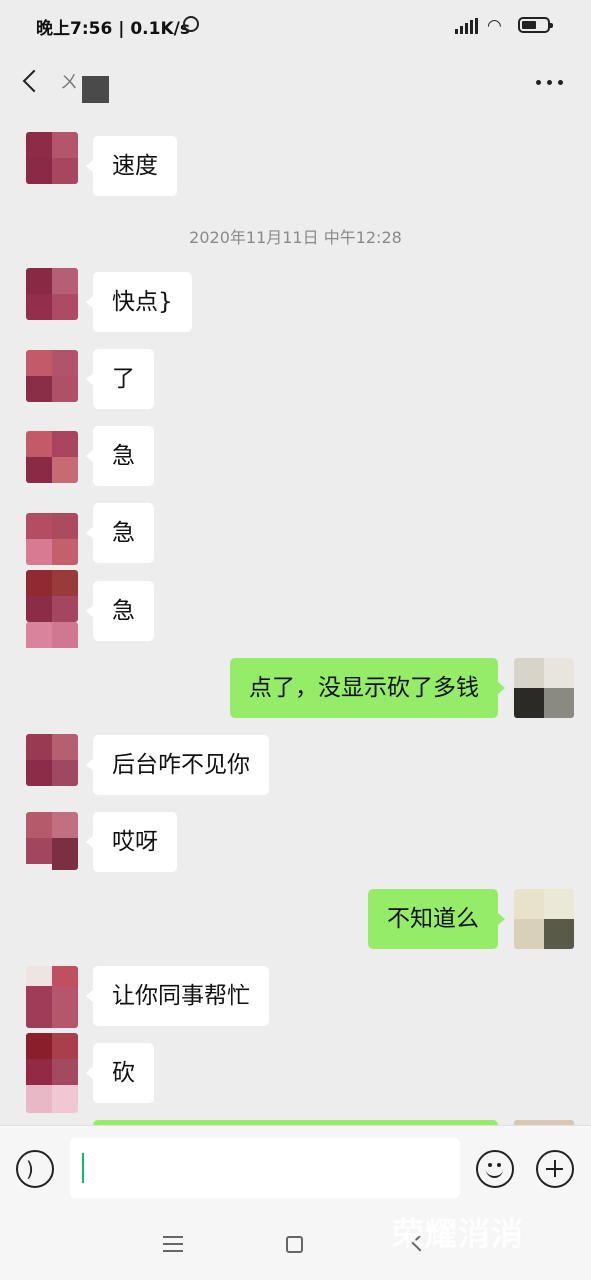 This screenshot has height=1280, width=591. What do you see at coordinates (535, 25) in the screenshot?
I see `battery-icon` at bounding box center [535, 25].